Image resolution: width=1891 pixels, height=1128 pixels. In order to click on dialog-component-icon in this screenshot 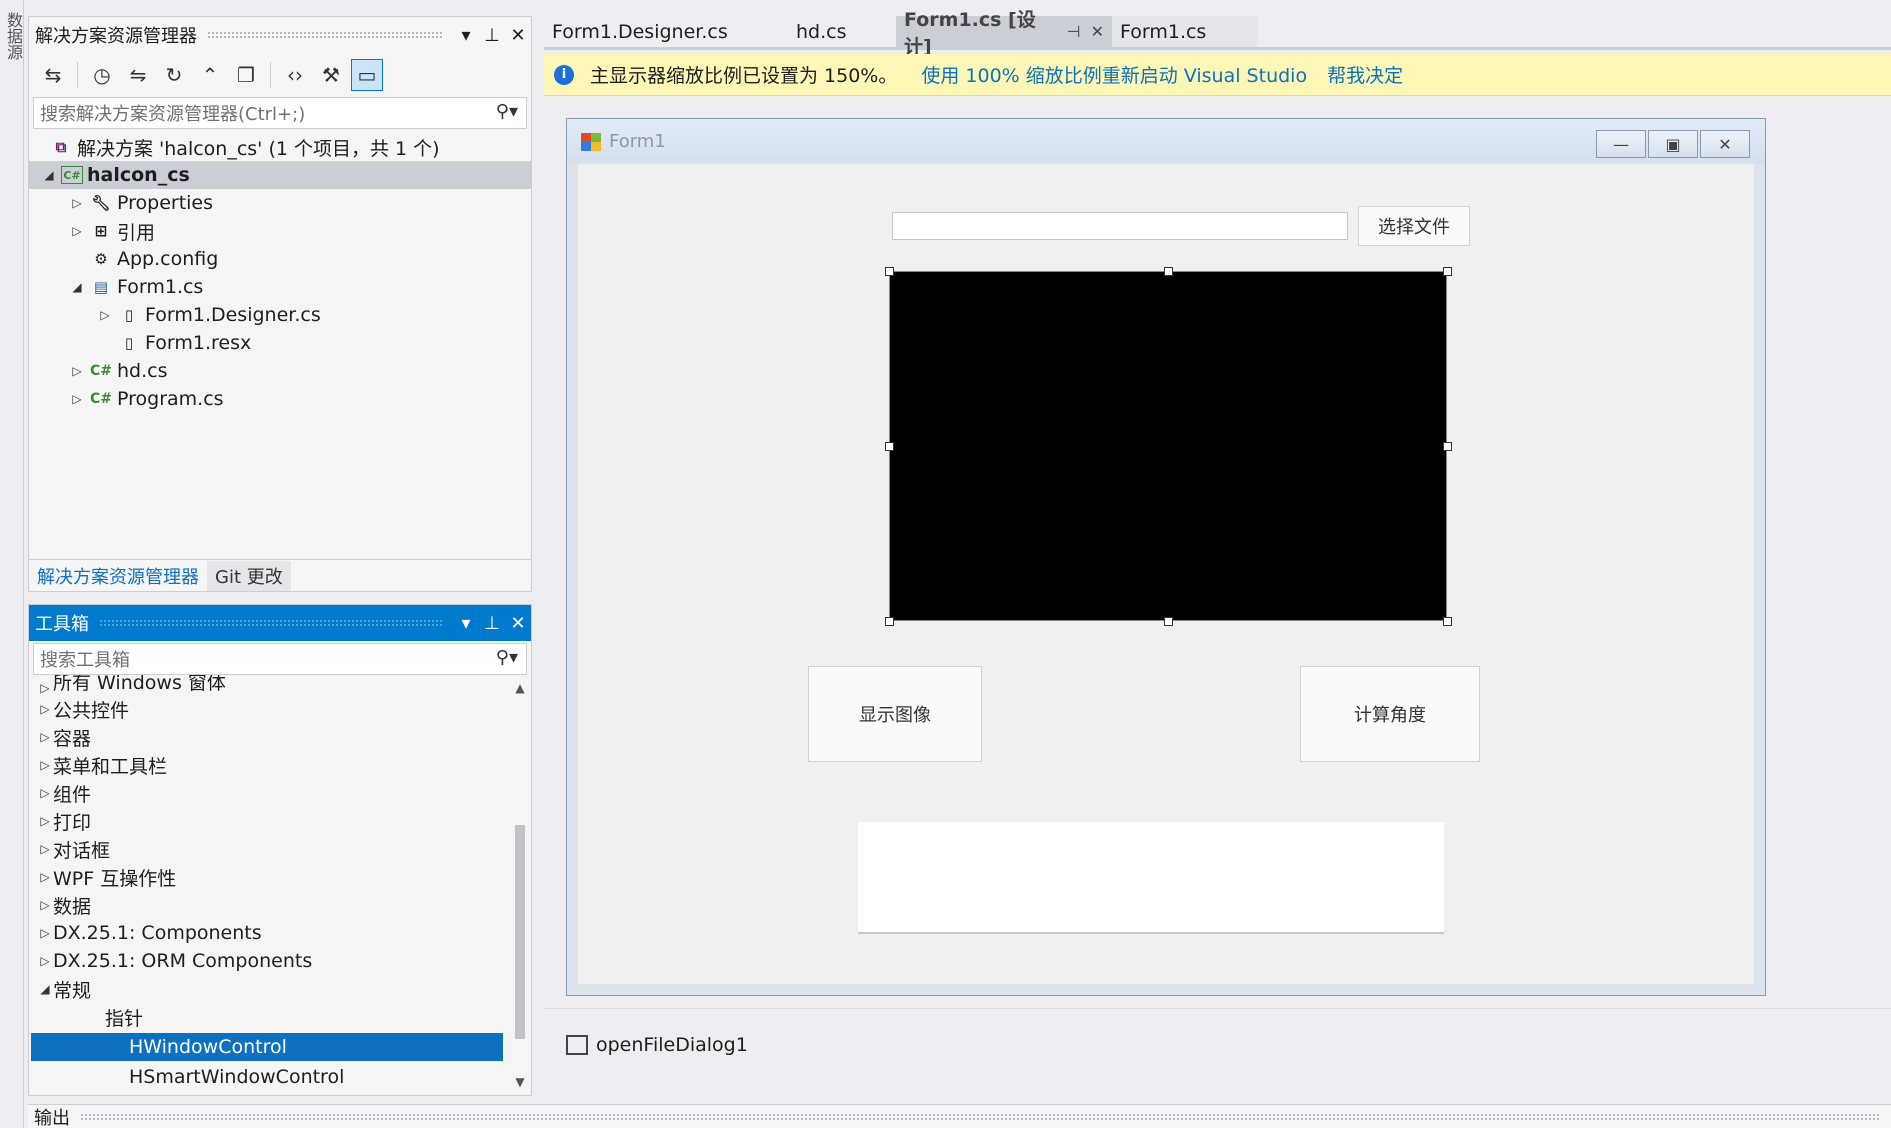, I will do `click(577, 1045)`.